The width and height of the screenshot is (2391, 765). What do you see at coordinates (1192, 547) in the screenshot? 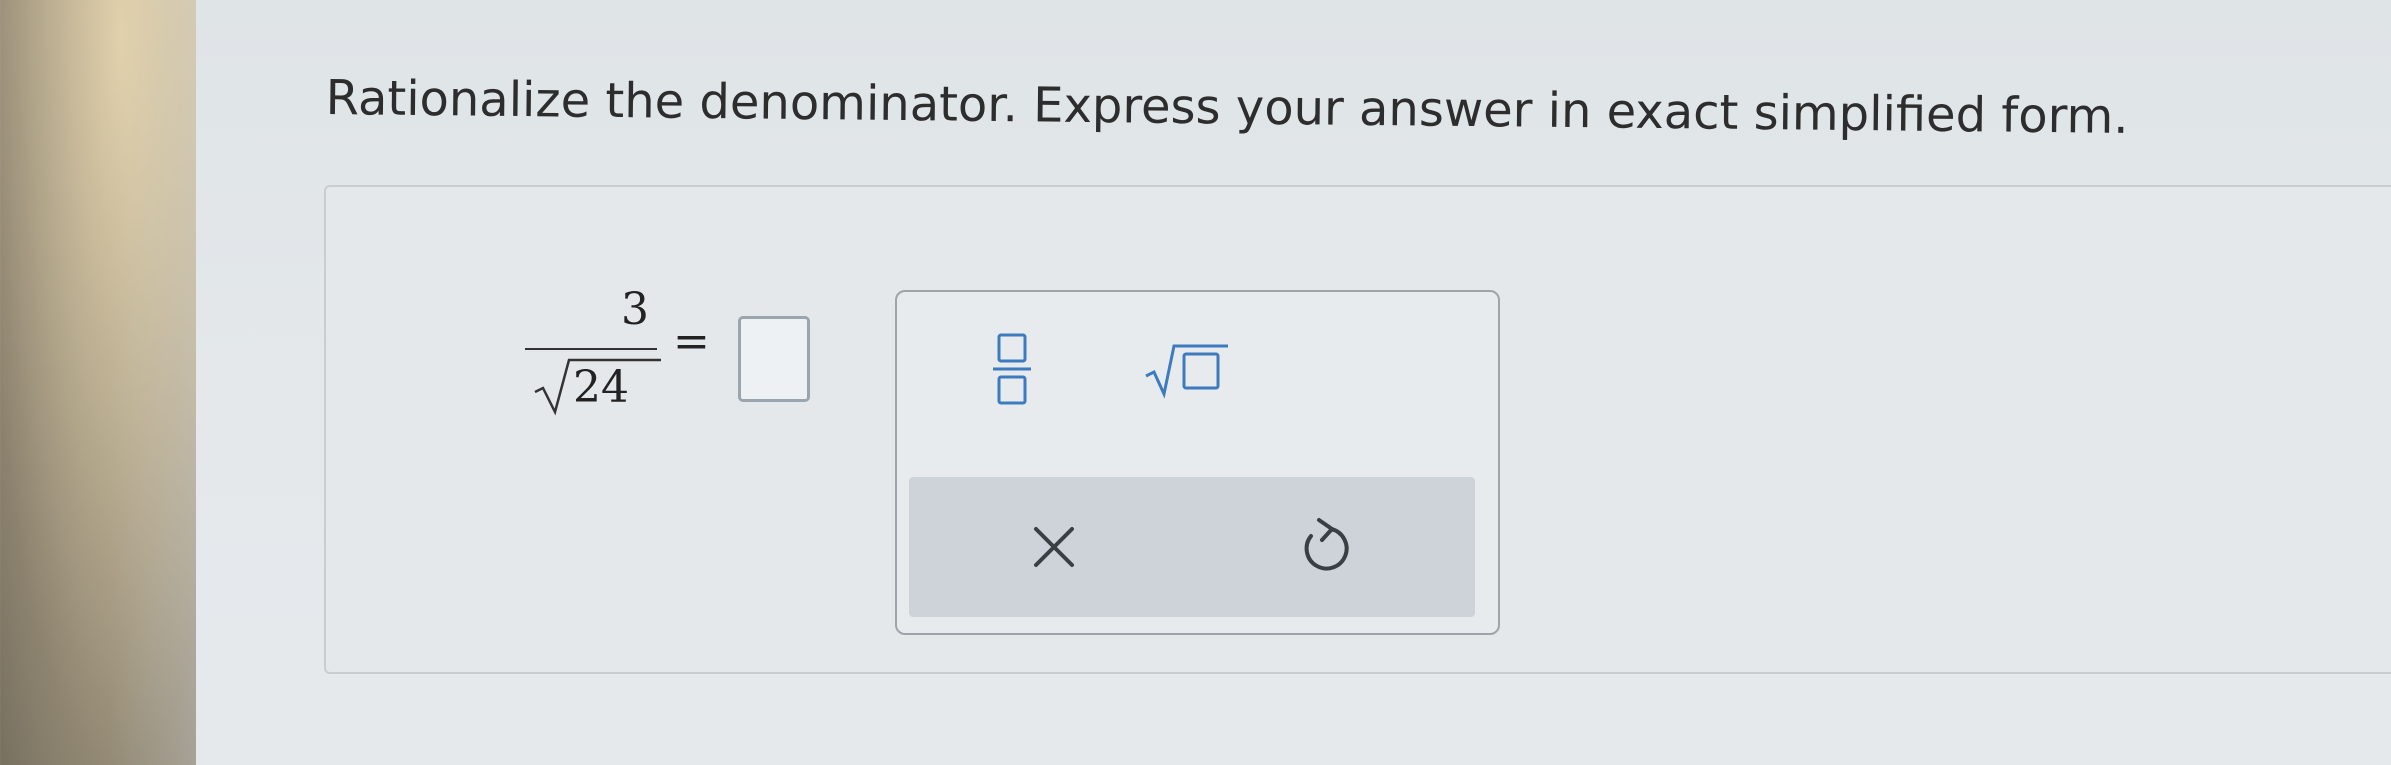
I see `keypad-action-bar` at bounding box center [1192, 547].